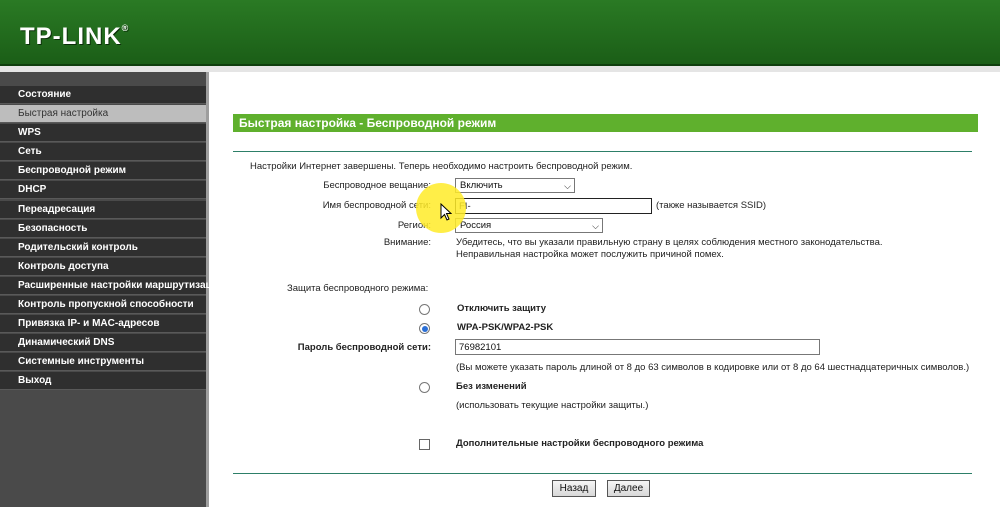  I want to click on sidebar-item-access-control: Контроль доступа, so click(103, 266).